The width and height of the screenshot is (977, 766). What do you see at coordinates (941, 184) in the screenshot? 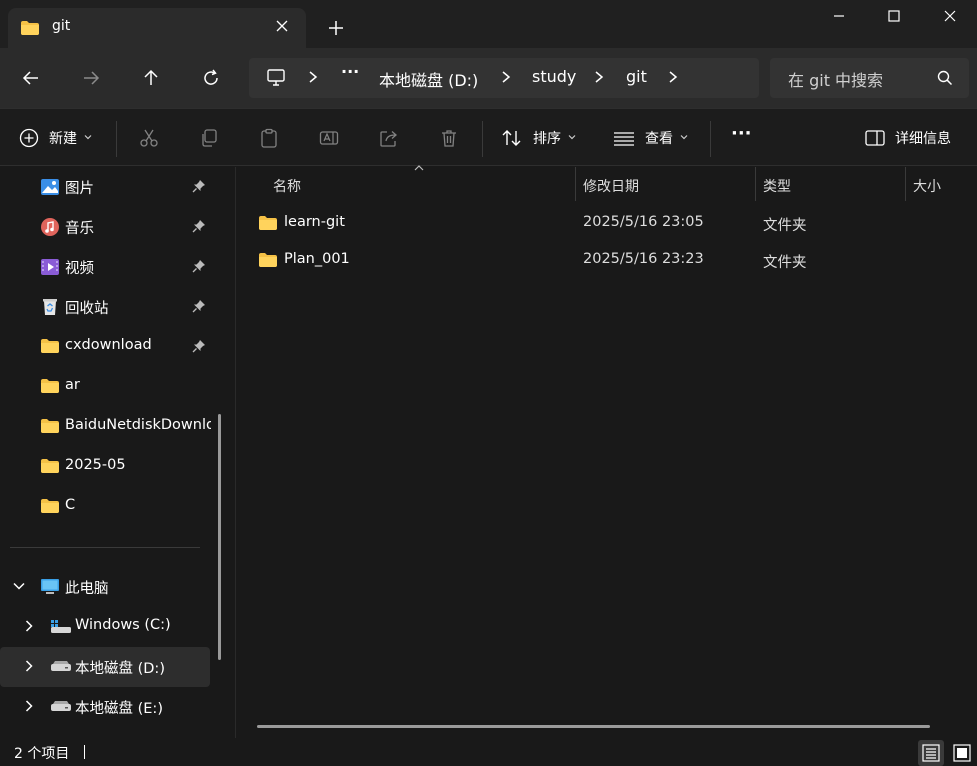
I see `column-header-size: 大小` at bounding box center [941, 184].